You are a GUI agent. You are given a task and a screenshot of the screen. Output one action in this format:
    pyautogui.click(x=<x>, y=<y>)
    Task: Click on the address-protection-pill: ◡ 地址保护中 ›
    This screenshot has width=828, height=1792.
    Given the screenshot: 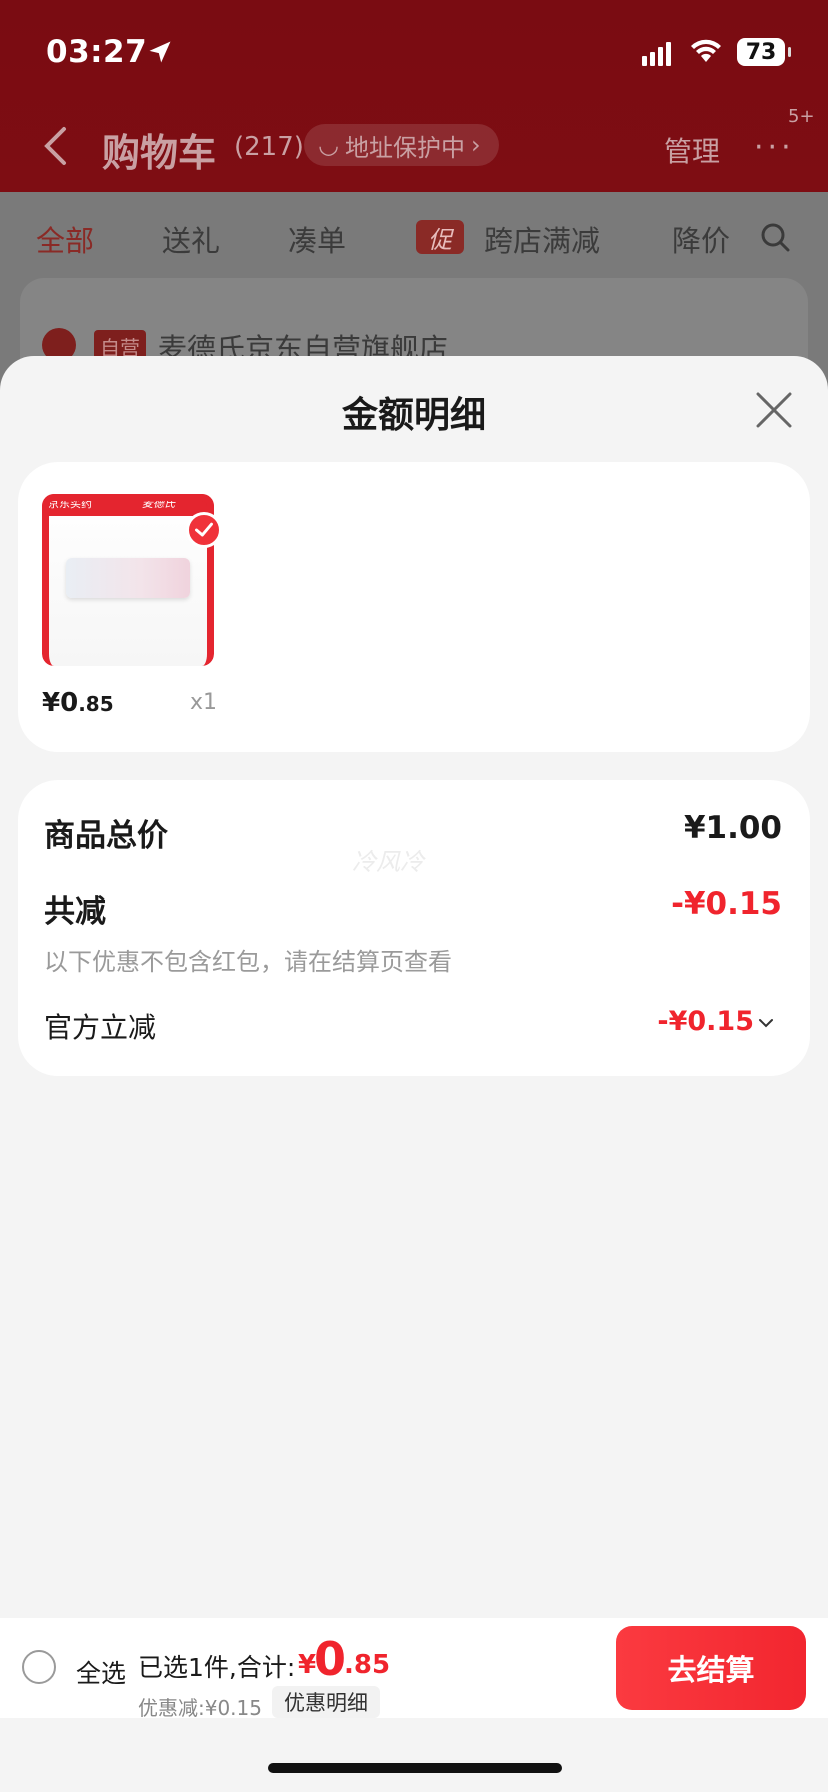 What is the action you would take?
    pyautogui.click(x=401, y=145)
    